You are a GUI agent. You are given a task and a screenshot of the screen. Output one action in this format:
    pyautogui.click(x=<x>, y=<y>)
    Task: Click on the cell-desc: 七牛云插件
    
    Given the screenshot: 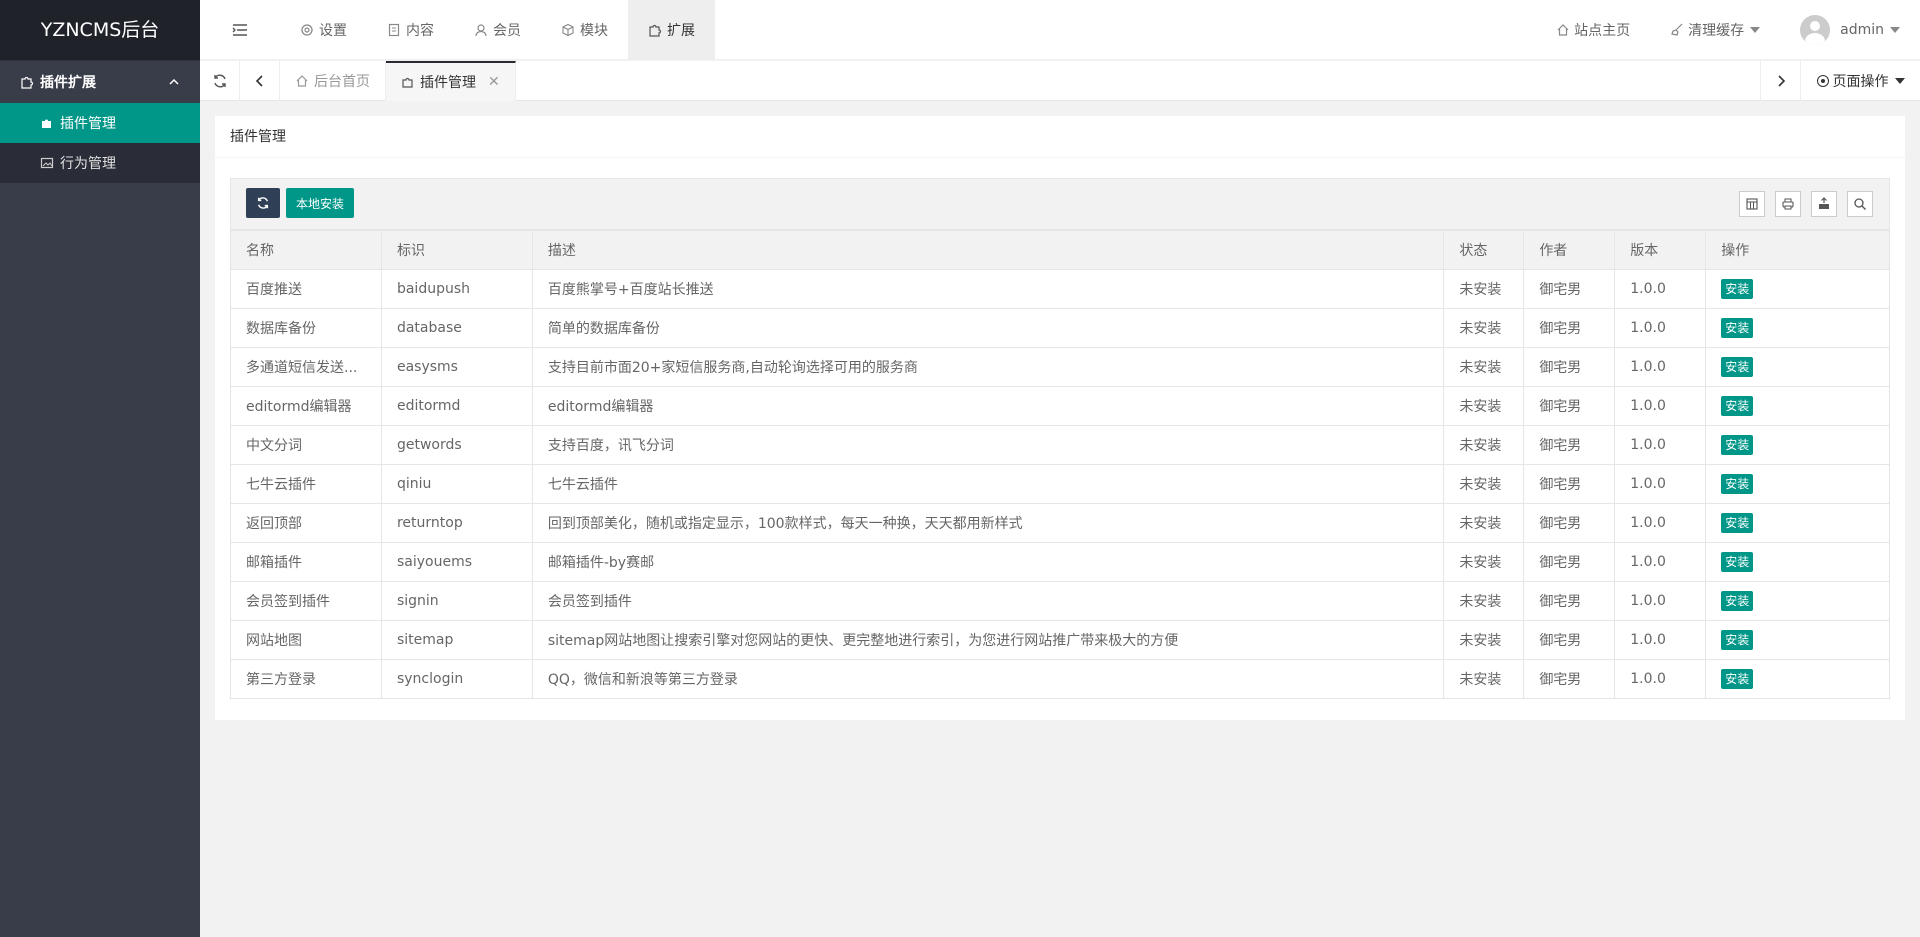 What is the action you would take?
    pyautogui.click(x=988, y=484)
    